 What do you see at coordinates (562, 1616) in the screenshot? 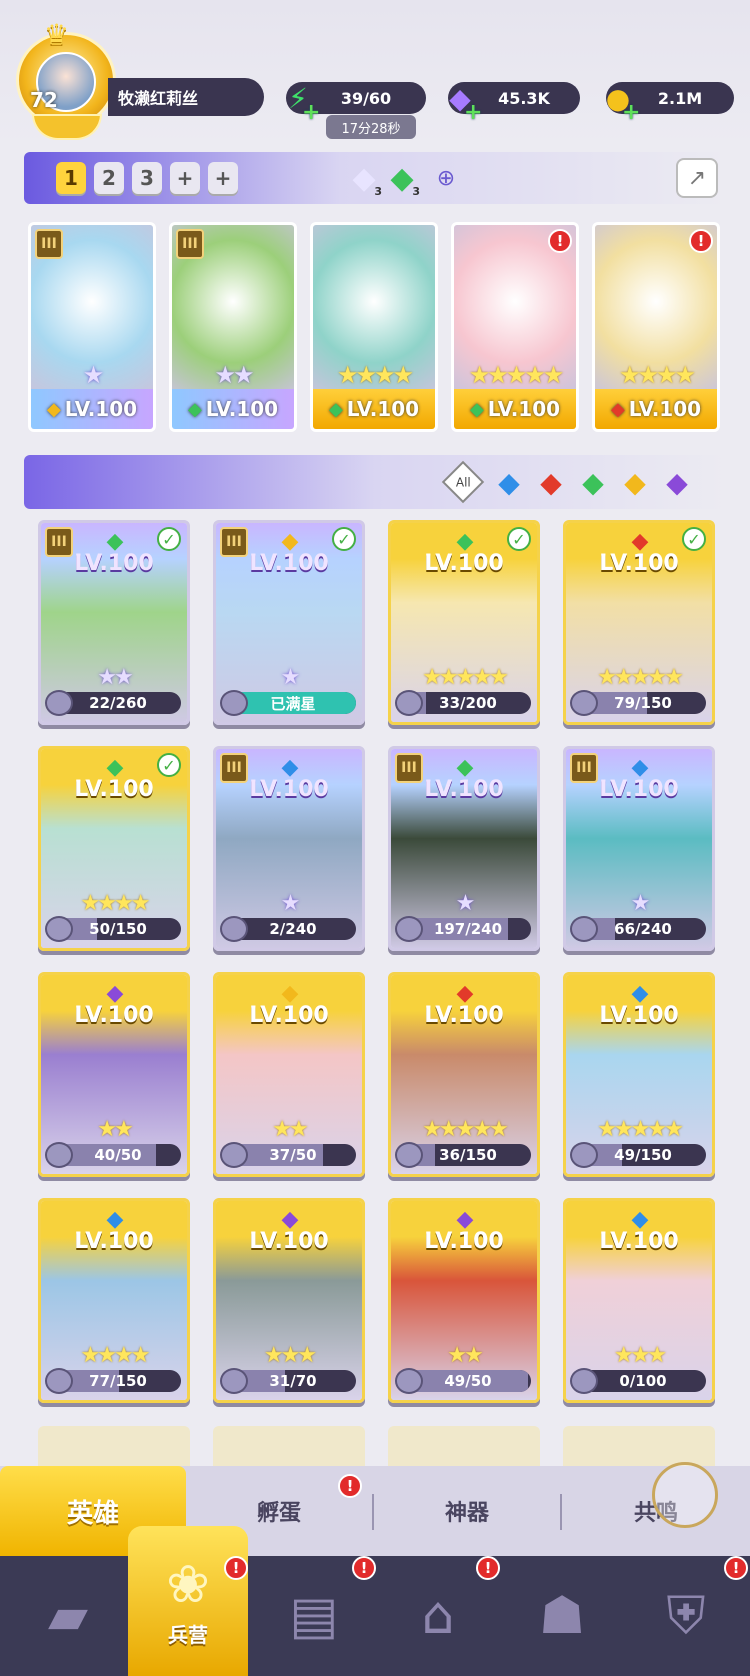
I see `mushroom-icon: ☗` at bounding box center [562, 1616].